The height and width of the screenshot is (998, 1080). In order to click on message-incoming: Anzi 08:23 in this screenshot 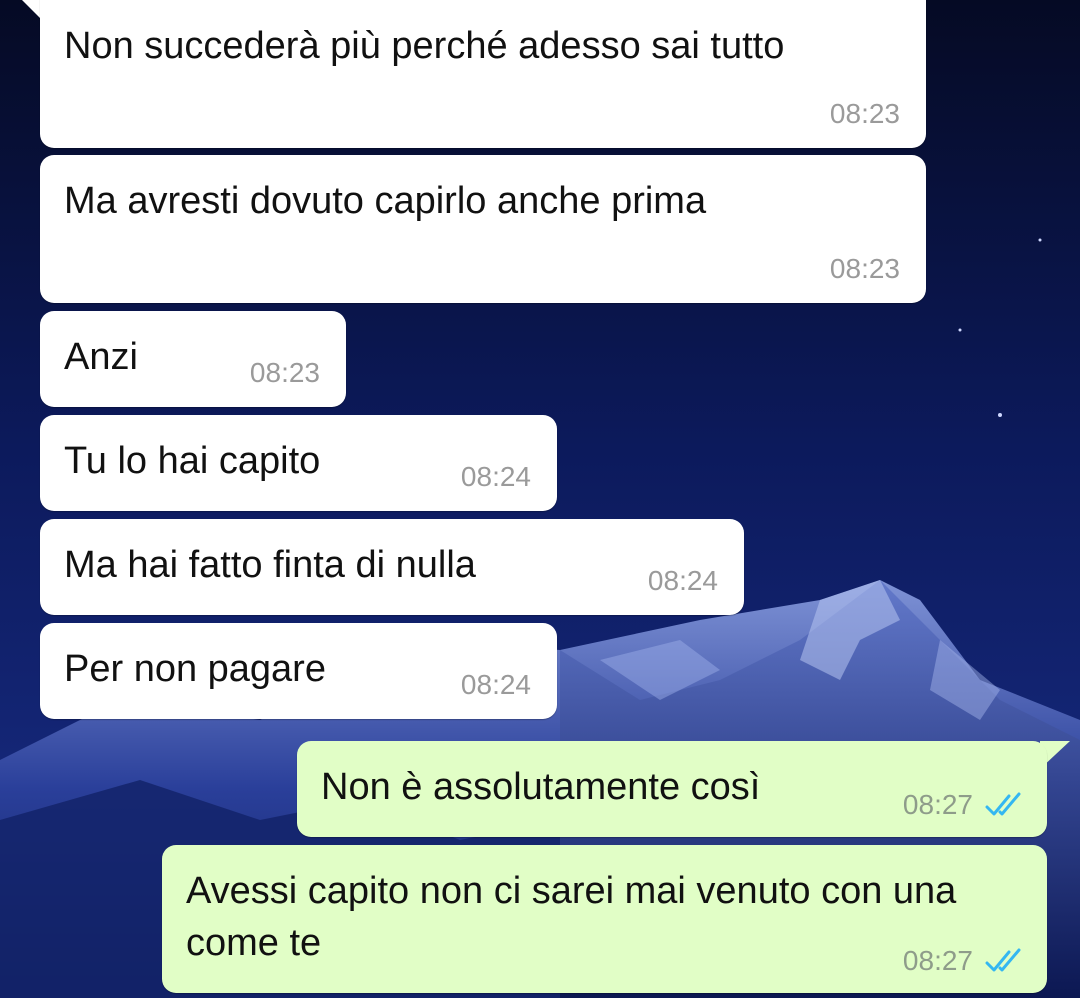, I will do `click(193, 359)`.